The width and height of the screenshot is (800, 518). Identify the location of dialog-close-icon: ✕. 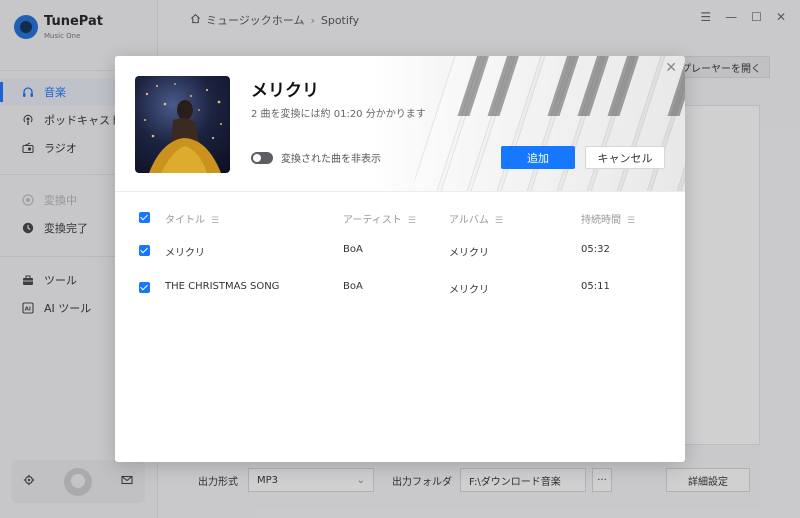
(671, 68).